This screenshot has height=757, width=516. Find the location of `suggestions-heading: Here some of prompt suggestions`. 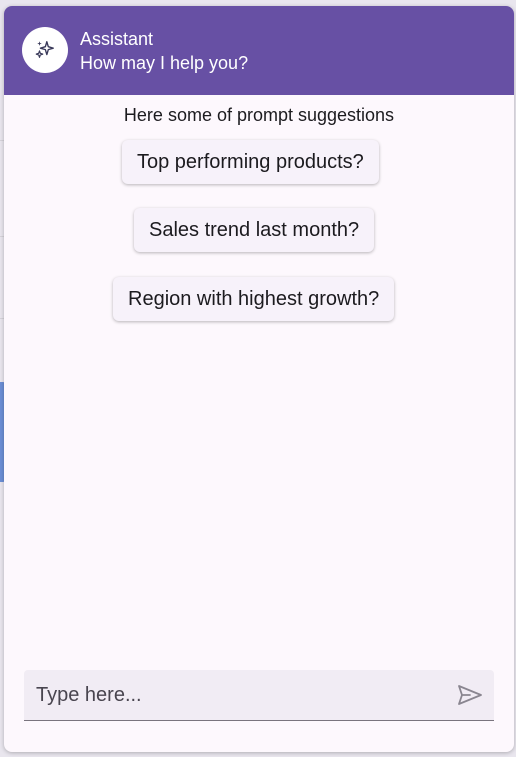

suggestions-heading: Here some of prompt suggestions is located at coordinates (259, 115).